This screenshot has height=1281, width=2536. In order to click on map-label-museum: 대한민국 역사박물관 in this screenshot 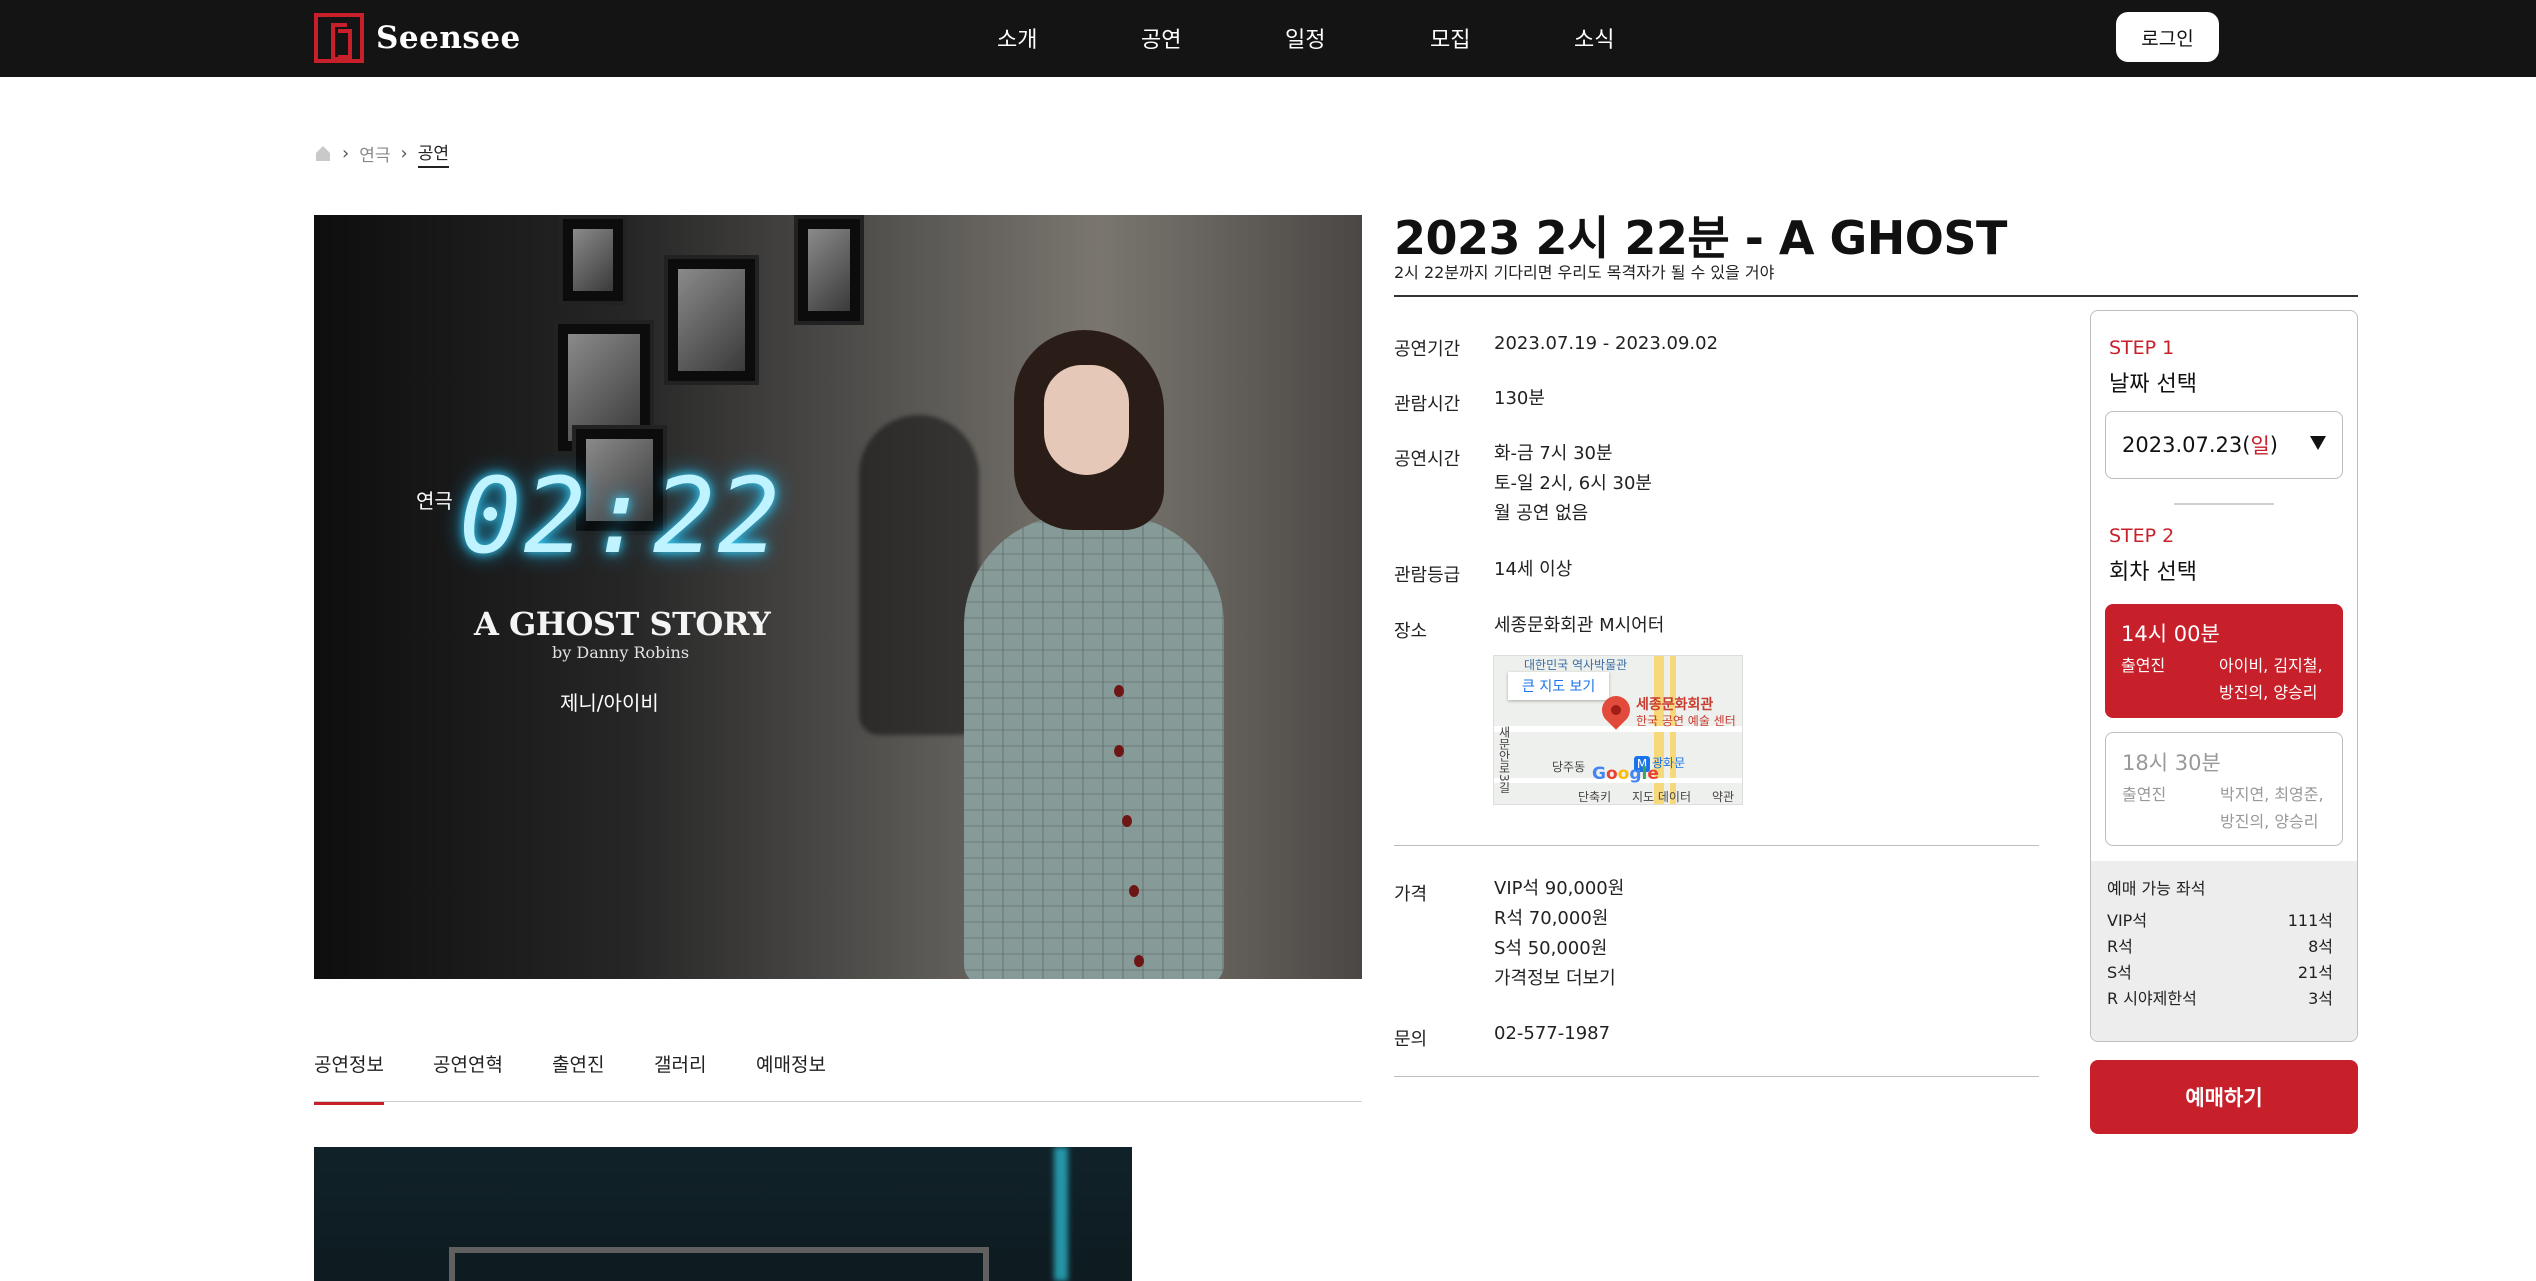, I will do `click(1576, 665)`.